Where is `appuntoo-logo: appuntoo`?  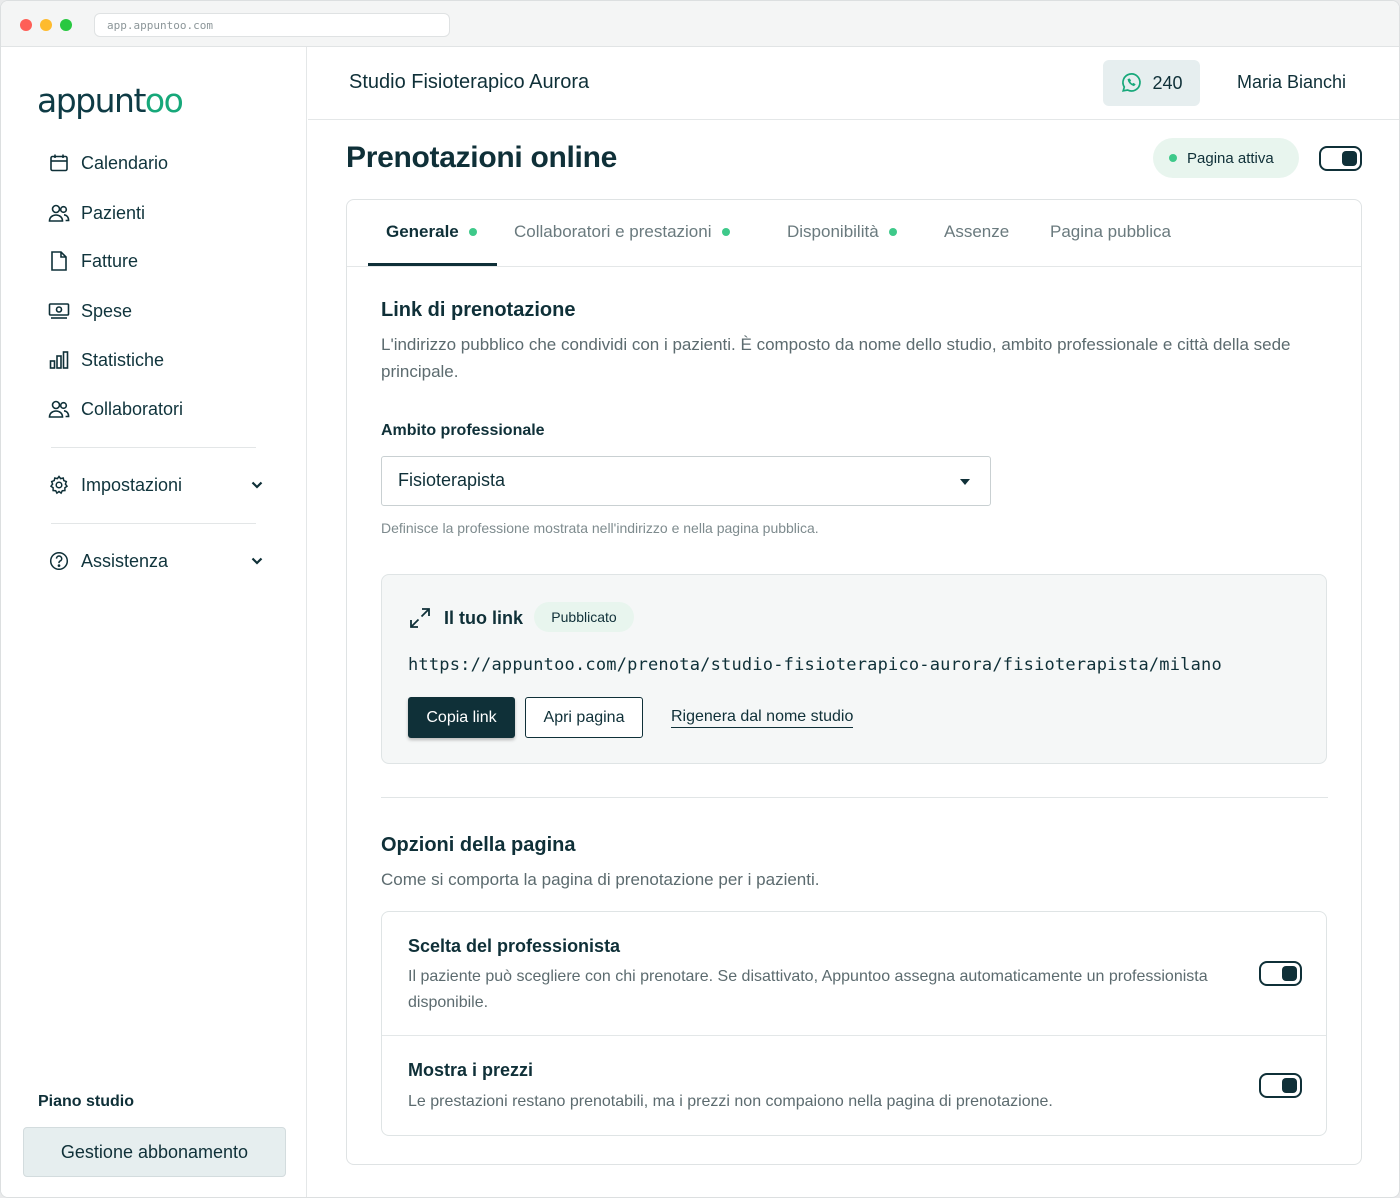 appuntoo-logo: appuntoo is located at coordinates (110, 100).